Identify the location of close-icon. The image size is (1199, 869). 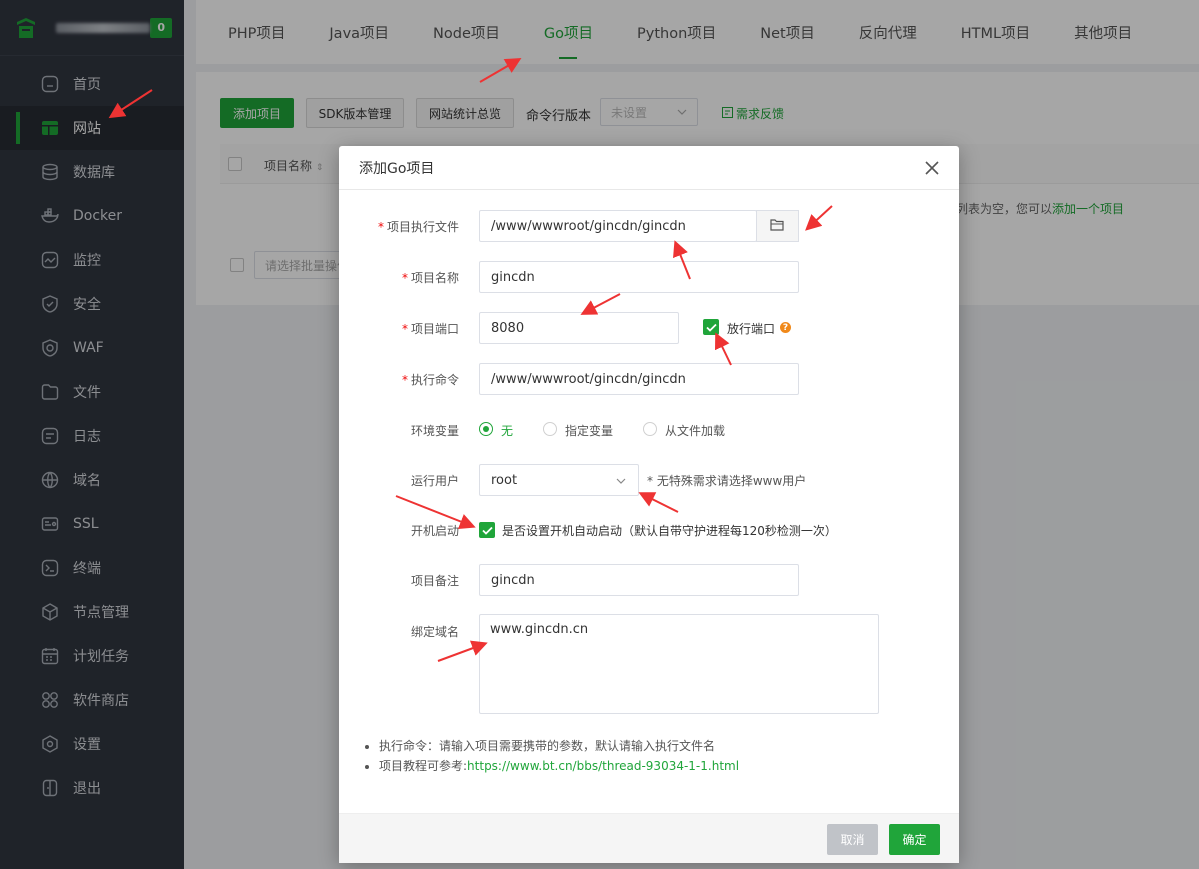
(932, 168).